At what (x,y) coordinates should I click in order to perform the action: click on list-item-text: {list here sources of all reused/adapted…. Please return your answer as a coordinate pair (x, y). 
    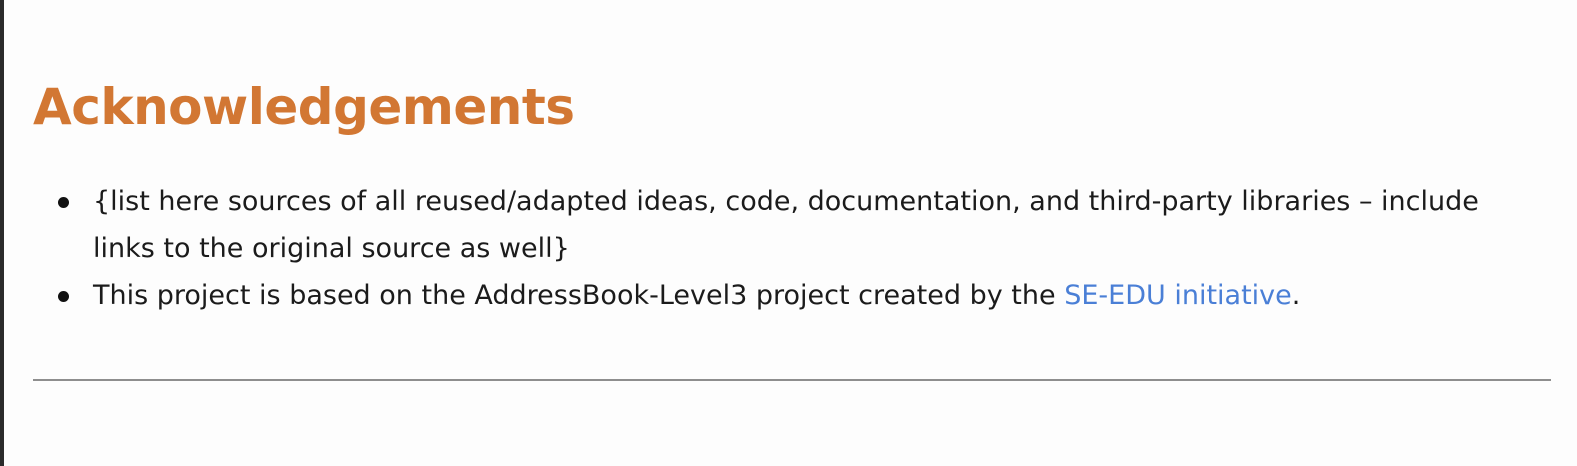
    Looking at the image, I should click on (786, 225).